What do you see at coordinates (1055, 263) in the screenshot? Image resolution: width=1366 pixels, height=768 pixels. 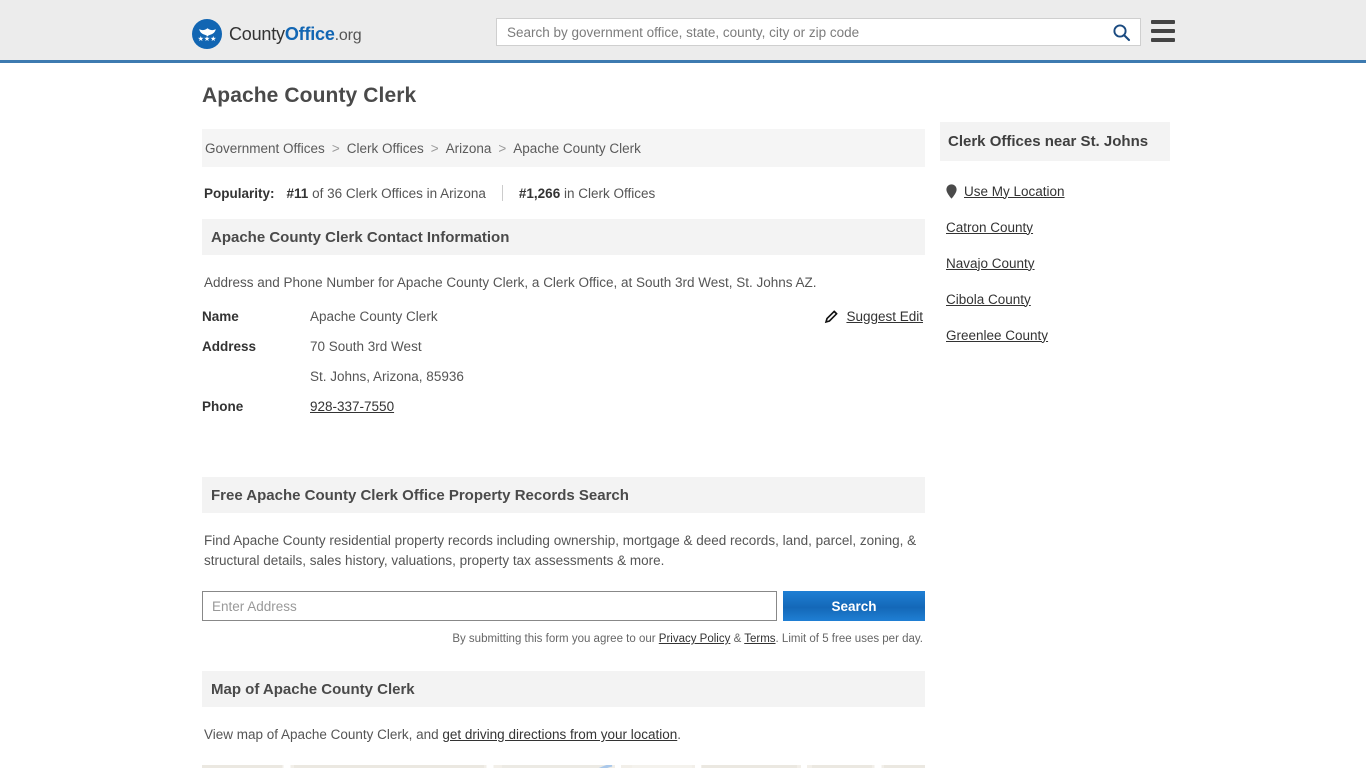 I see `sidebar-item-navajo-county: Navajo County` at bounding box center [1055, 263].